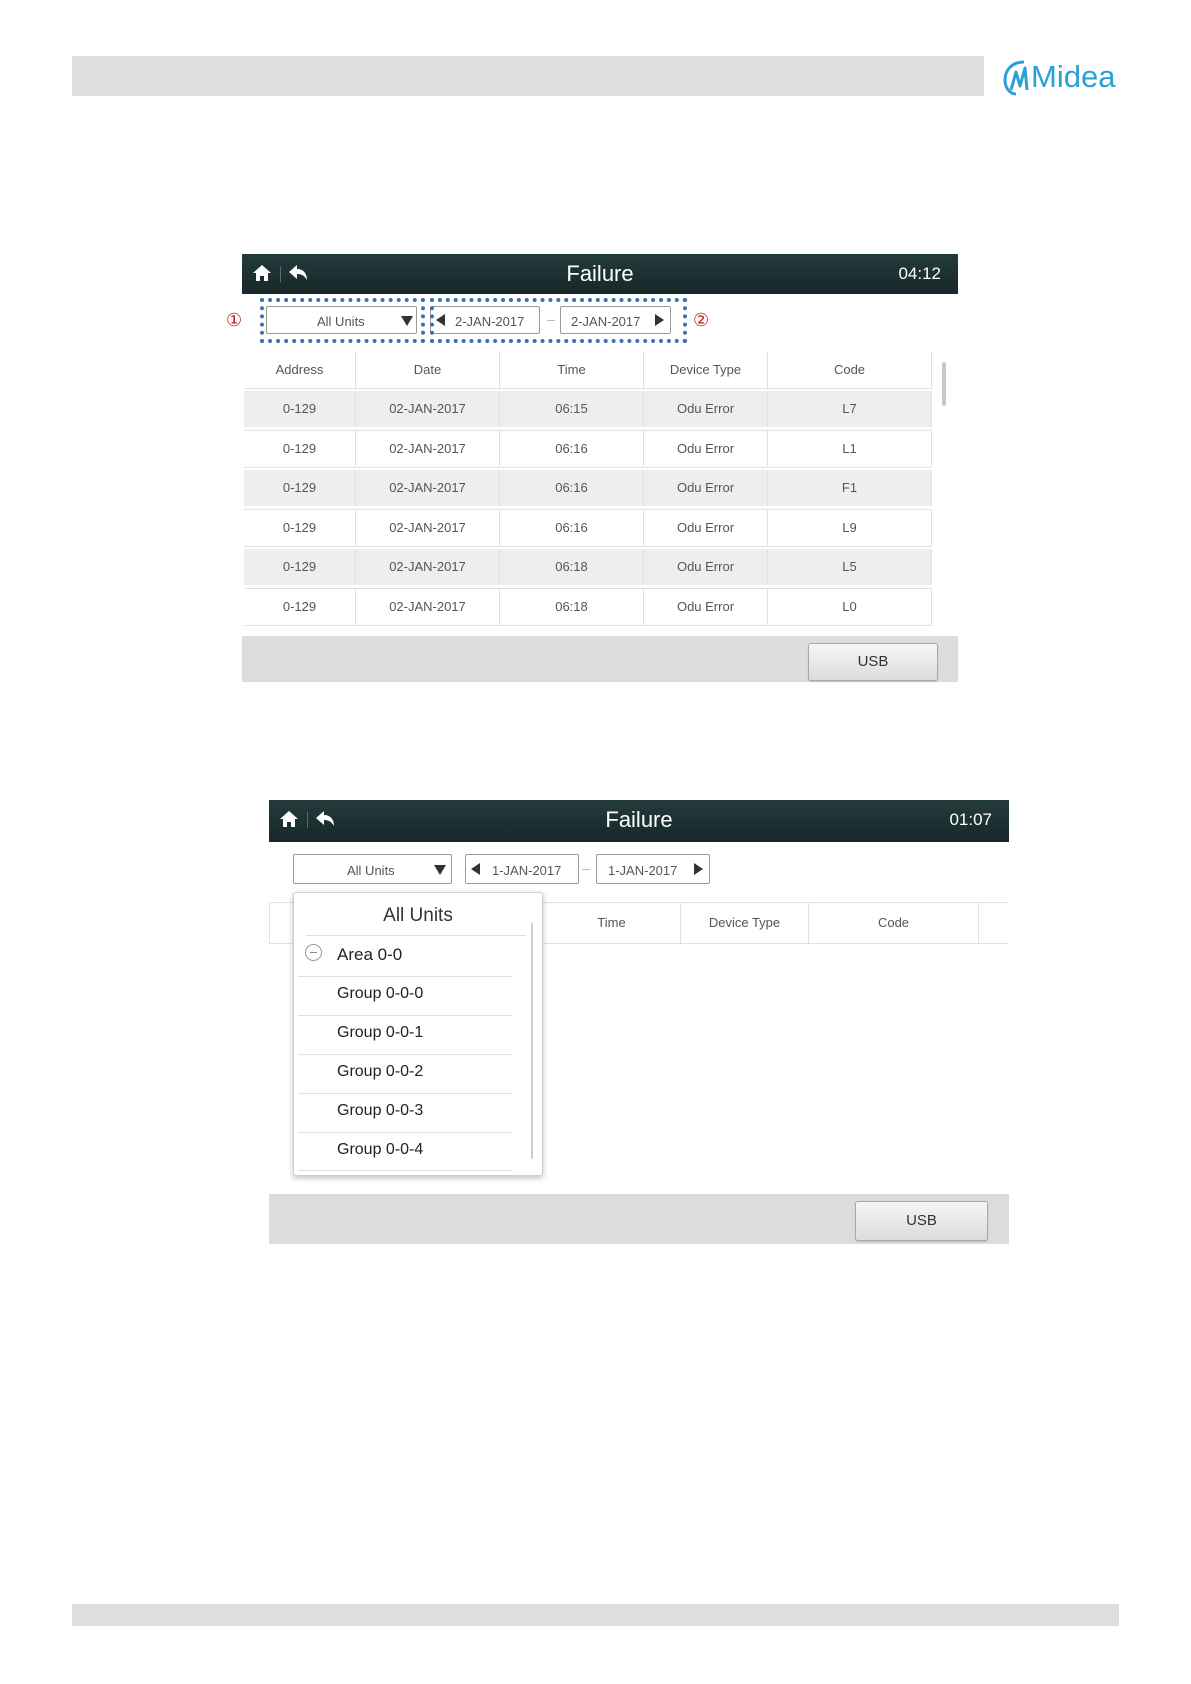  What do you see at coordinates (380, 1150) in the screenshot?
I see `dropdown-group-item: Group 0-0-4` at bounding box center [380, 1150].